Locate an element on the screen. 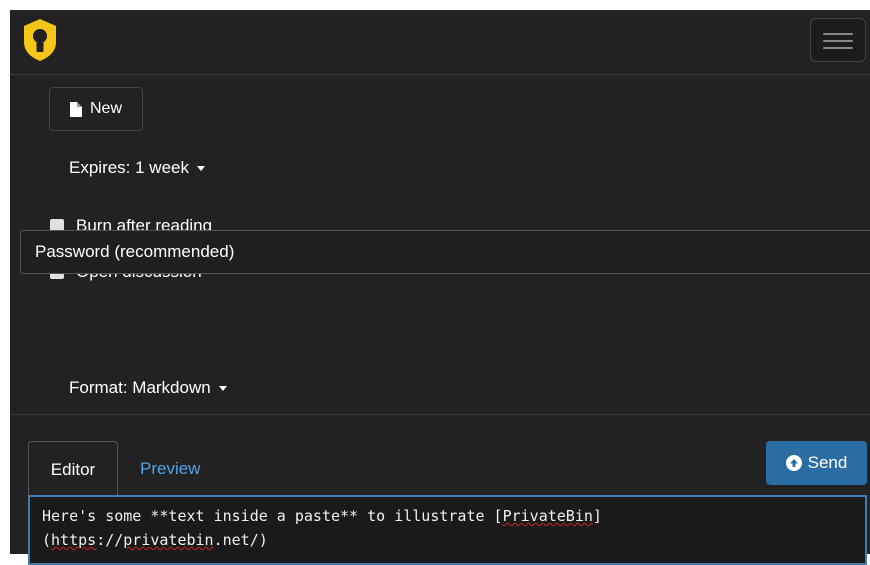 This screenshot has height=565, width=870. tab-editor-label: Editor is located at coordinates (73, 469).